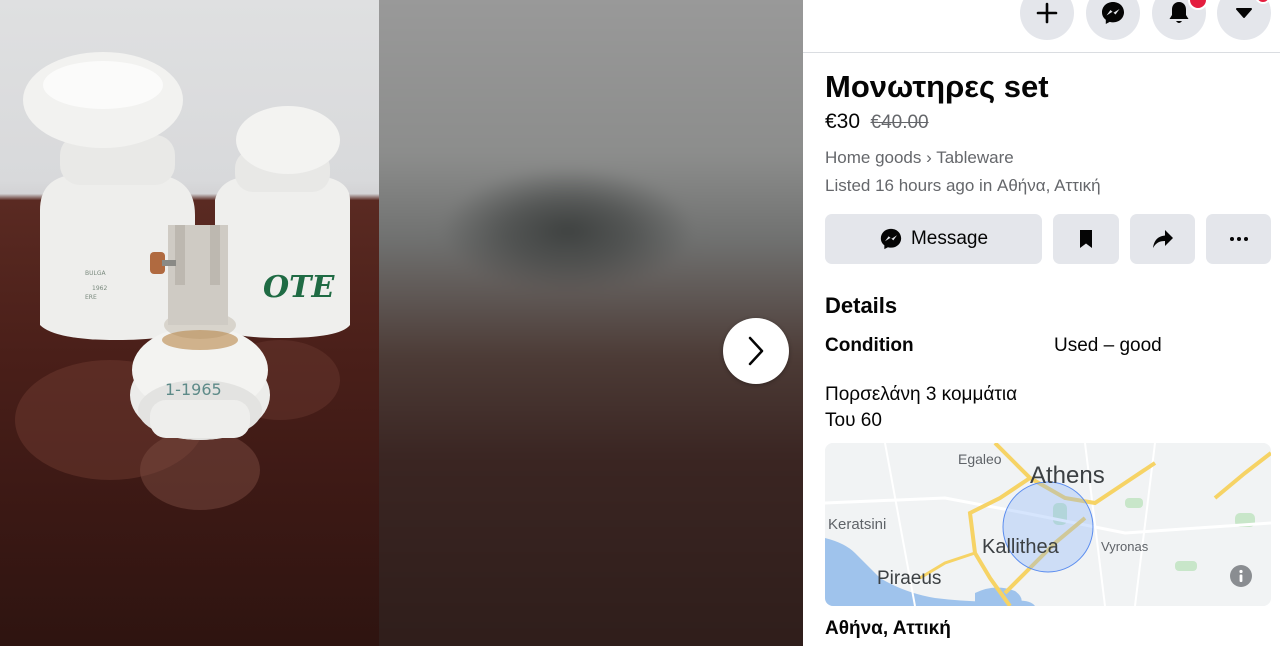  Describe the element at coordinates (963, 185) in the screenshot. I see `listed-time-location: Listed 16 hours ago in Αθήνα, Αττική` at that location.